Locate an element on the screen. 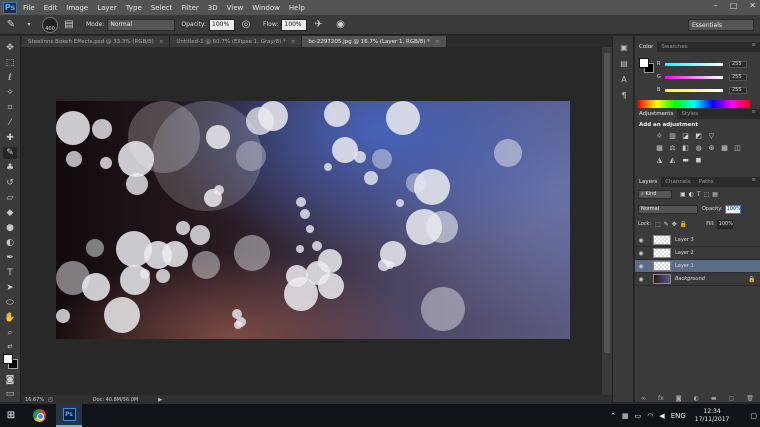 The image size is (760, 427). threshold-icon: ◭ is located at coordinates (672, 160).